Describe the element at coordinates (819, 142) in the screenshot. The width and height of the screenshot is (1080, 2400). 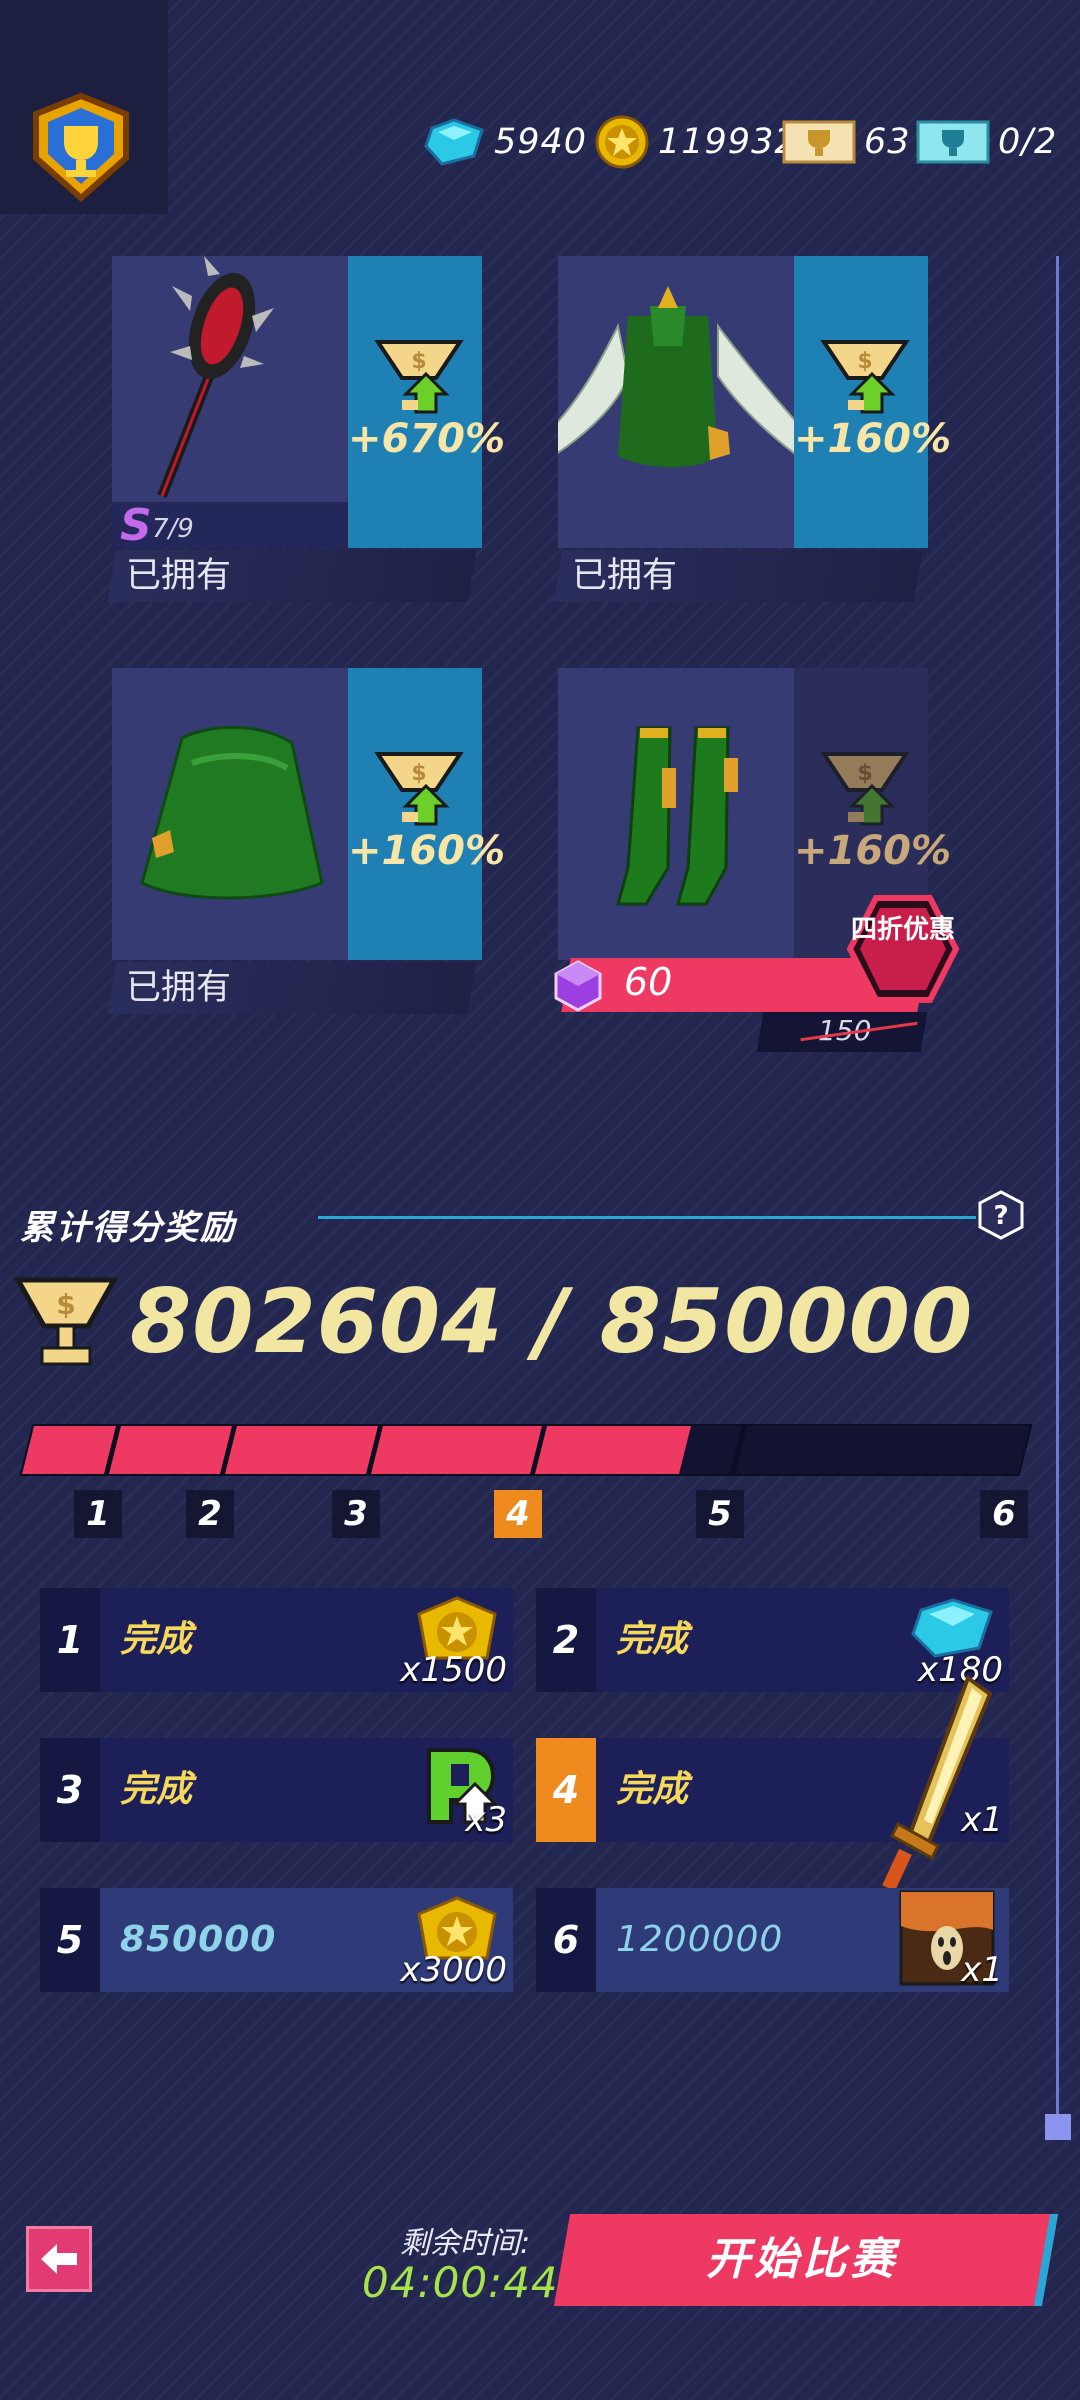
I see `gold-ticket-icon` at that location.